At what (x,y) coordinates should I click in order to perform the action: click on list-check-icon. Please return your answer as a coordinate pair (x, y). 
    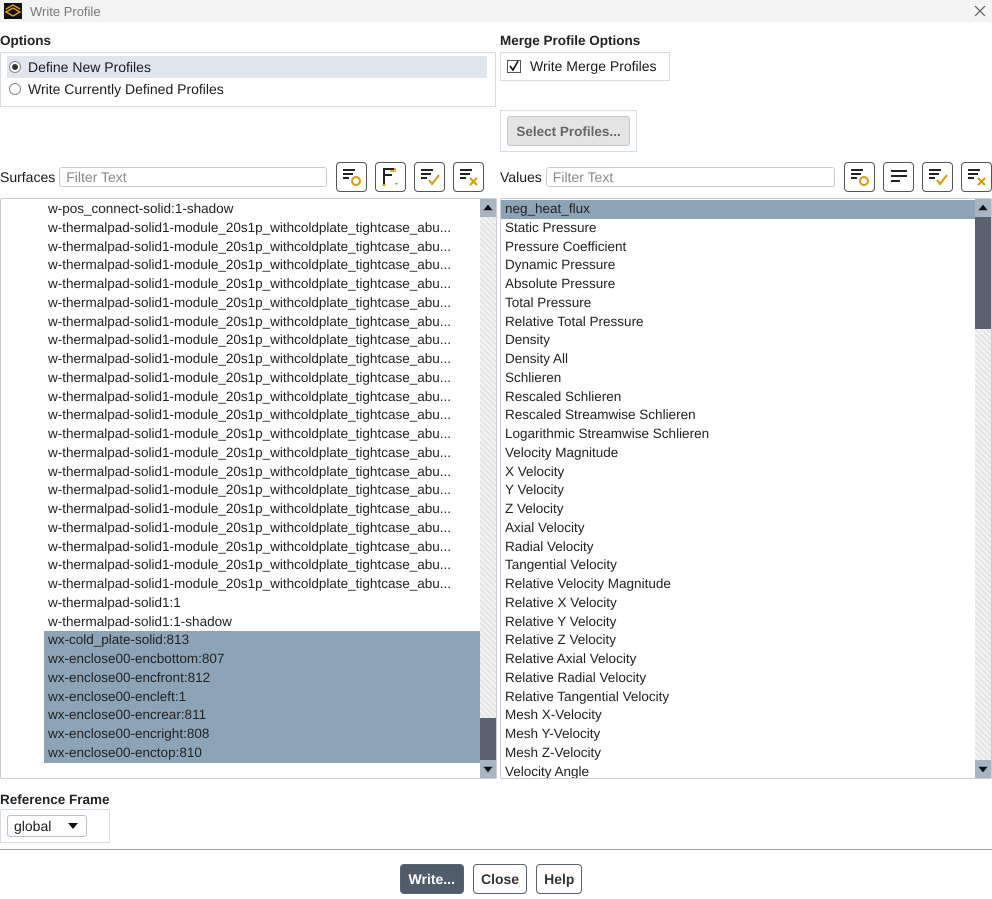
    Looking at the image, I should click on (937, 177).